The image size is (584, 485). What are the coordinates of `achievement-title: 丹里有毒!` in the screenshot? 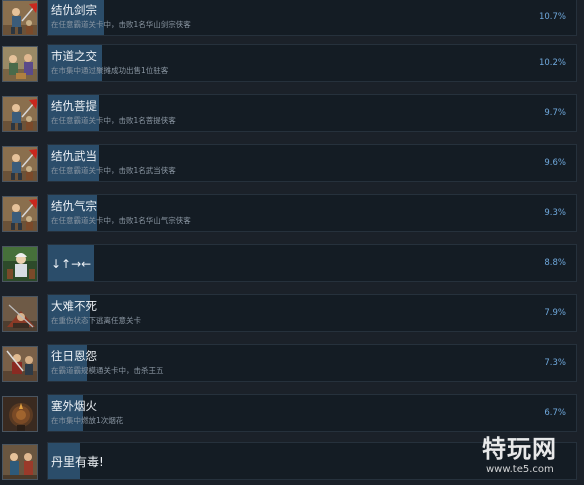 It's located at (77, 462).